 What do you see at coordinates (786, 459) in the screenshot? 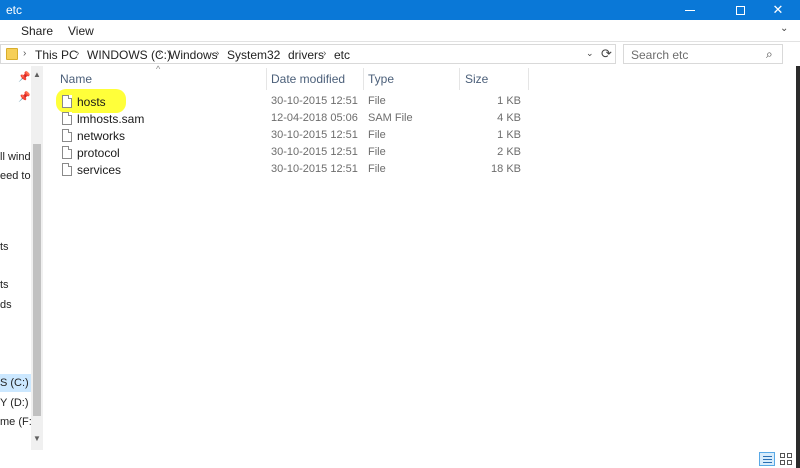
I see `large-icons-view-button` at bounding box center [786, 459].